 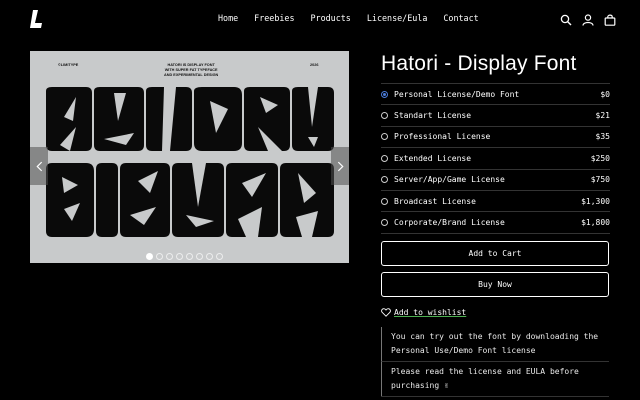 What do you see at coordinates (184, 256) in the screenshot?
I see `gallery-dots` at bounding box center [184, 256].